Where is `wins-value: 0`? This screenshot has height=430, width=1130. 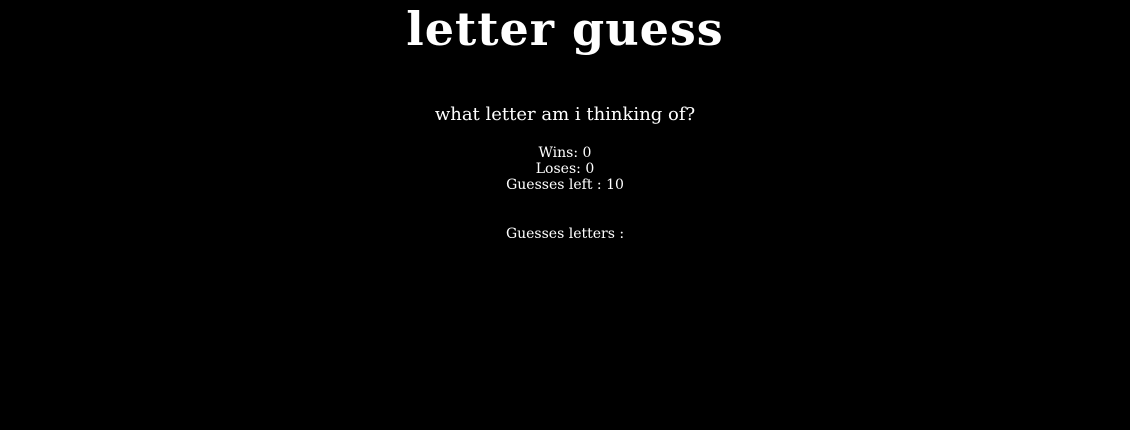
wins-value: 0 is located at coordinates (587, 153).